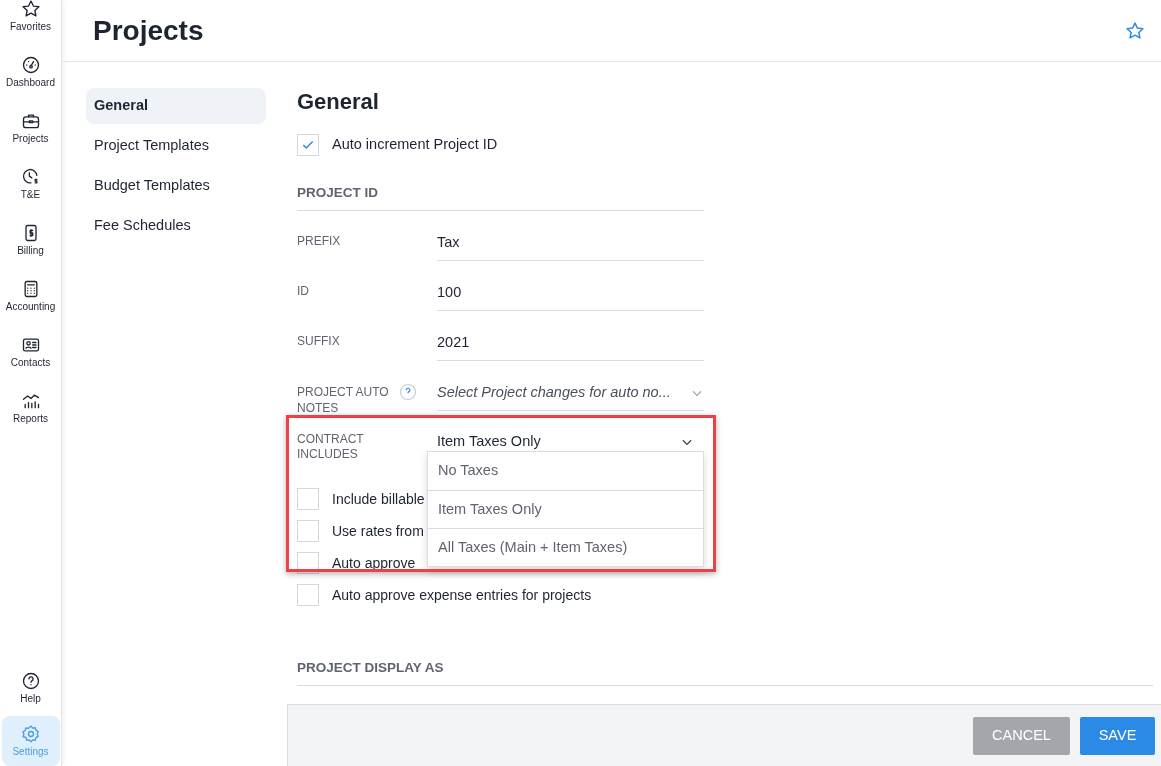  Describe the element at coordinates (30, 128) in the screenshot. I see `nav-rail-item: Projects` at that location.